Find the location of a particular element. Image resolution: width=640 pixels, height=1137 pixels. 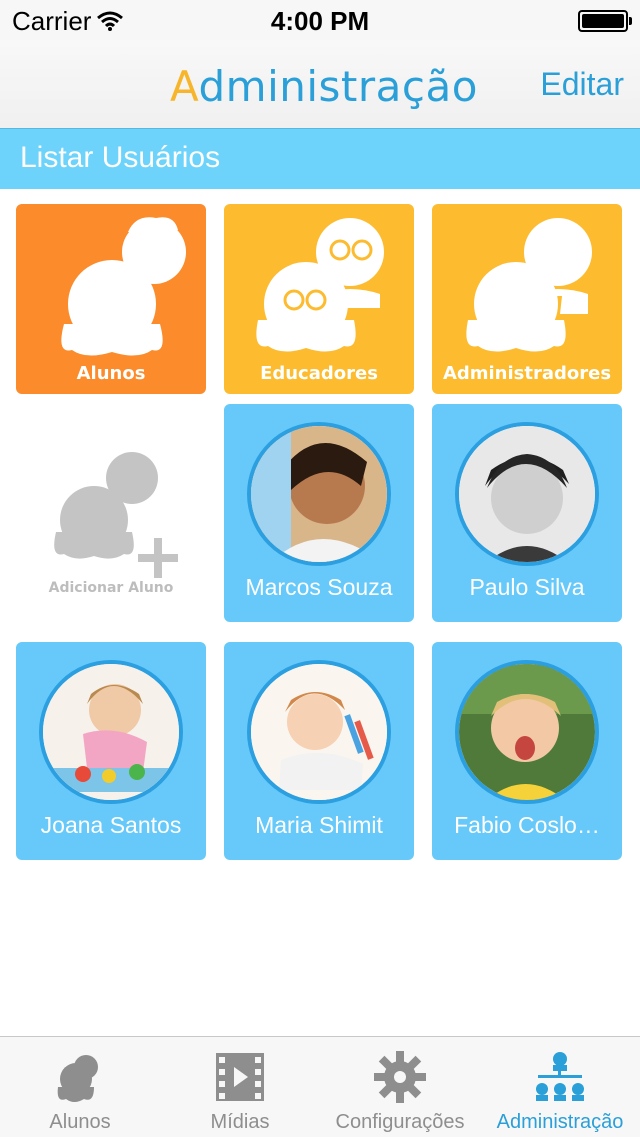

category-tile-alunos: Alunos is located at coordinates (111, 299).